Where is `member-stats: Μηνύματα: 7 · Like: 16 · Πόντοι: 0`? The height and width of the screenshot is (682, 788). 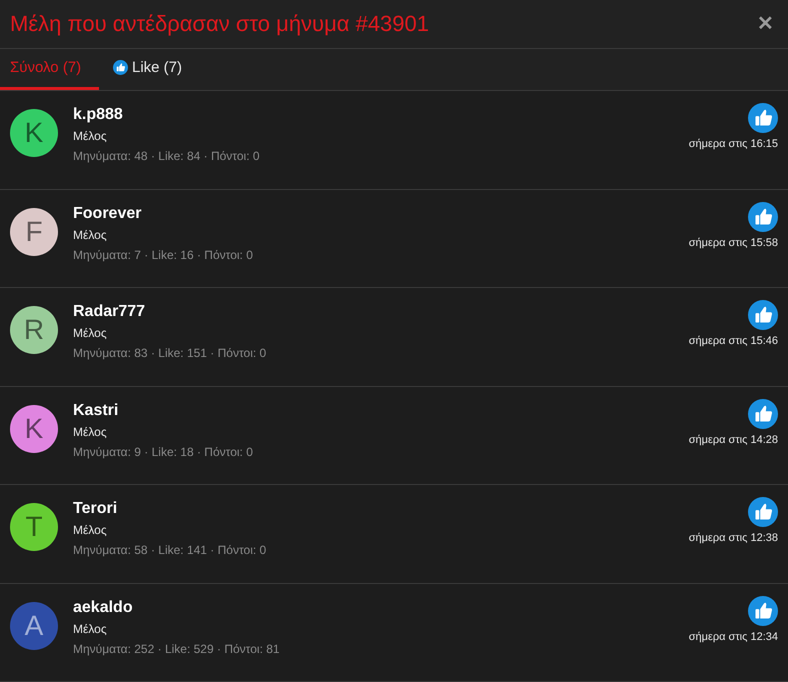 member-stats: Μηνύματα: 7 · Like: 16 · Πόντοι: 0 is located at coordinates (163, 255).